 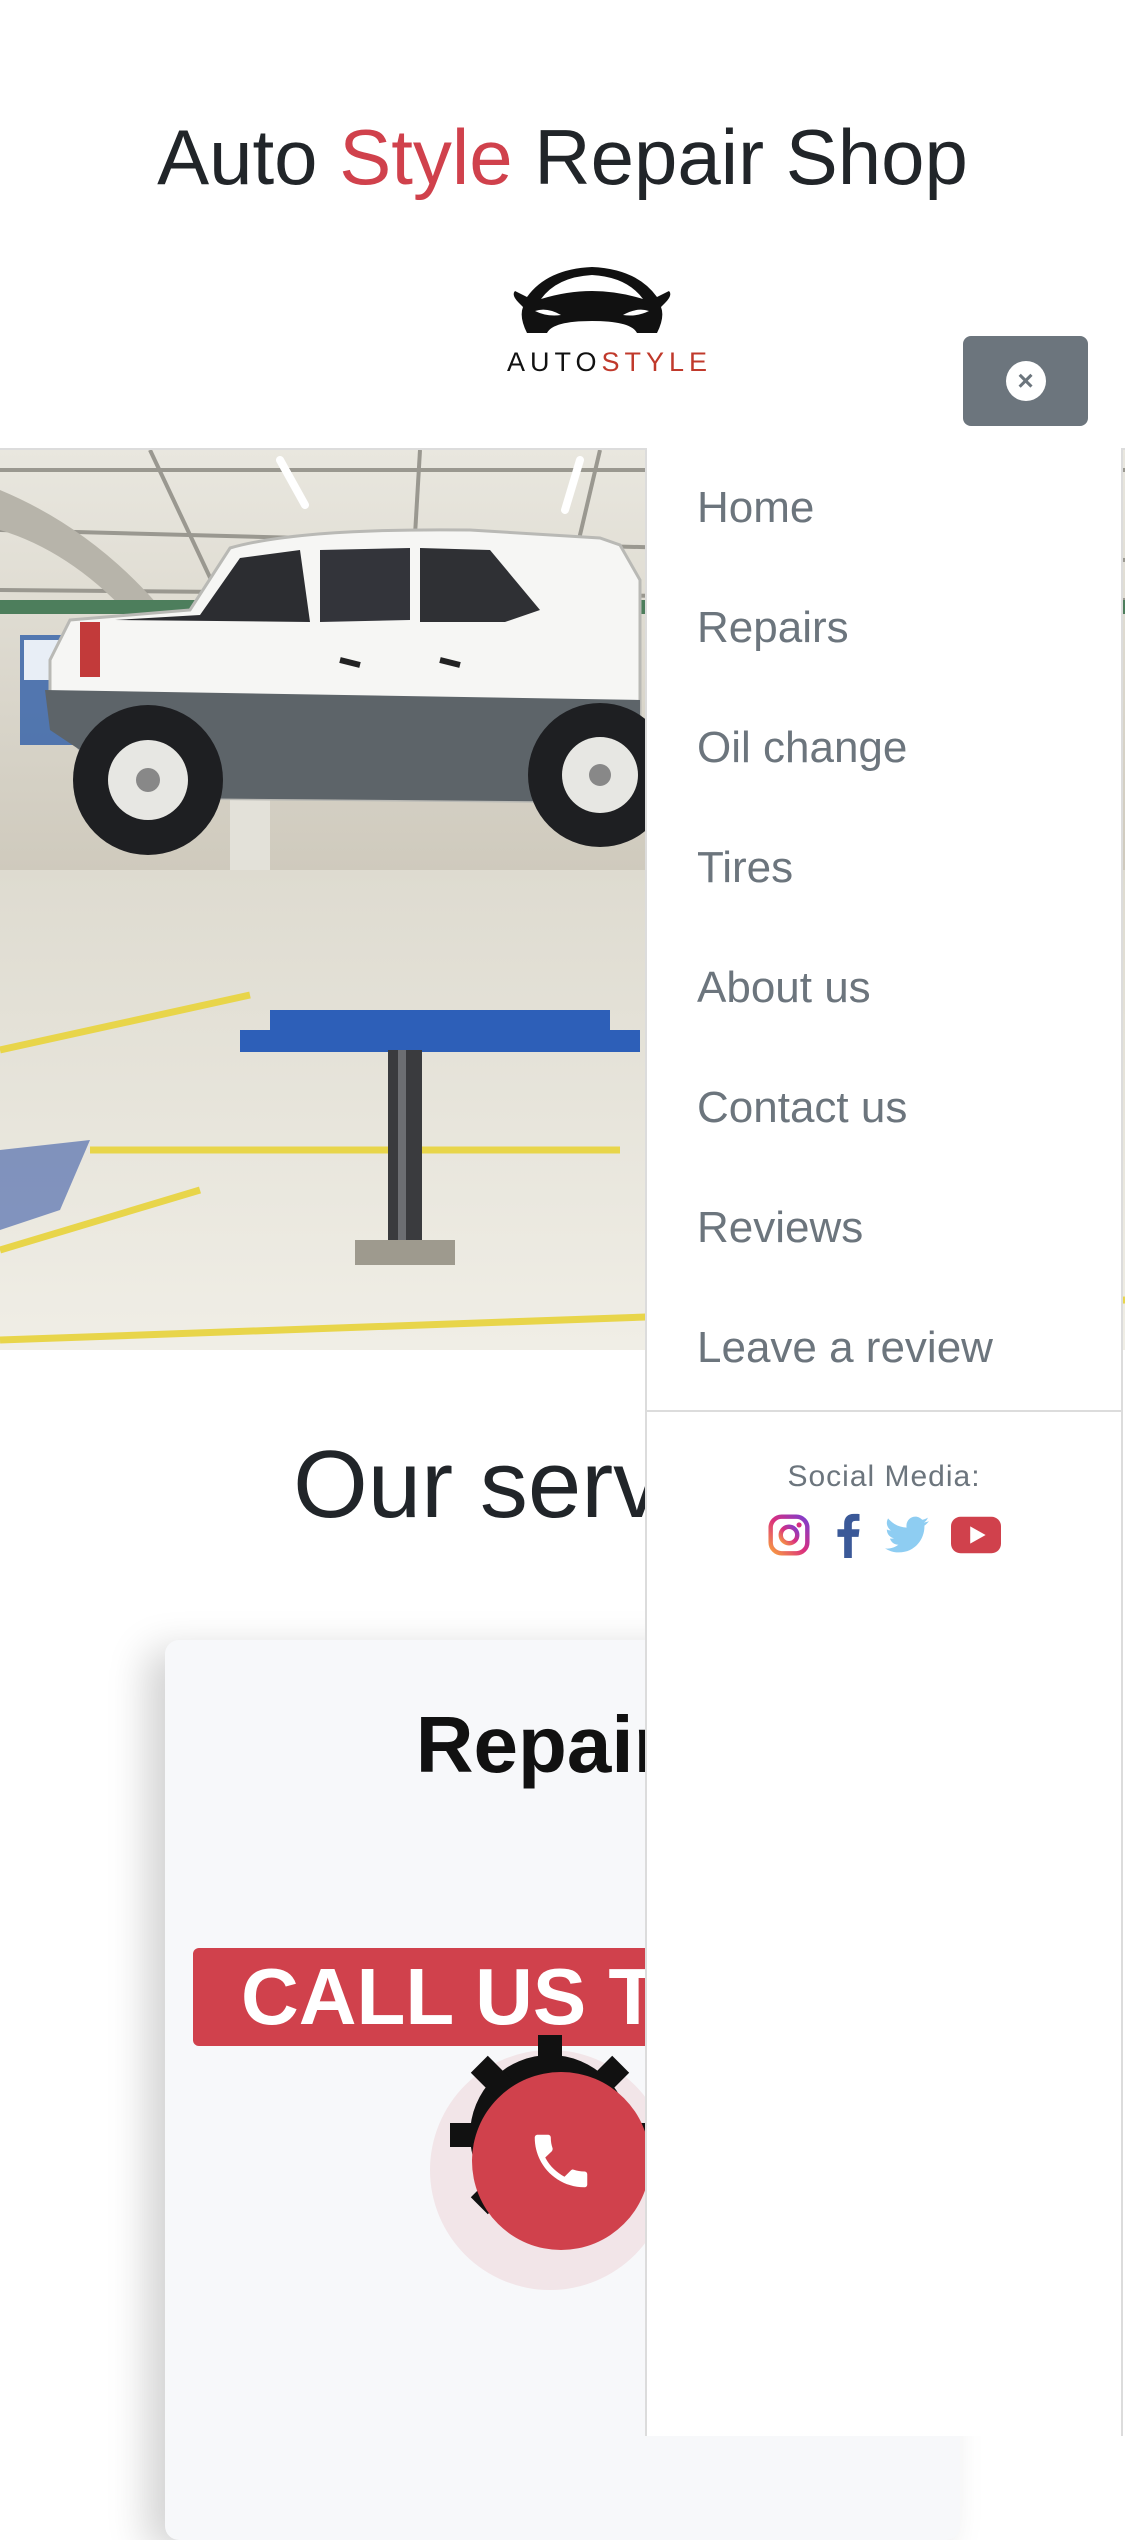 What do you see at coordinates (884, 1476) in the screenshot?
I see `social-media-label: Social Media:` at bounding box center [884, 1476].